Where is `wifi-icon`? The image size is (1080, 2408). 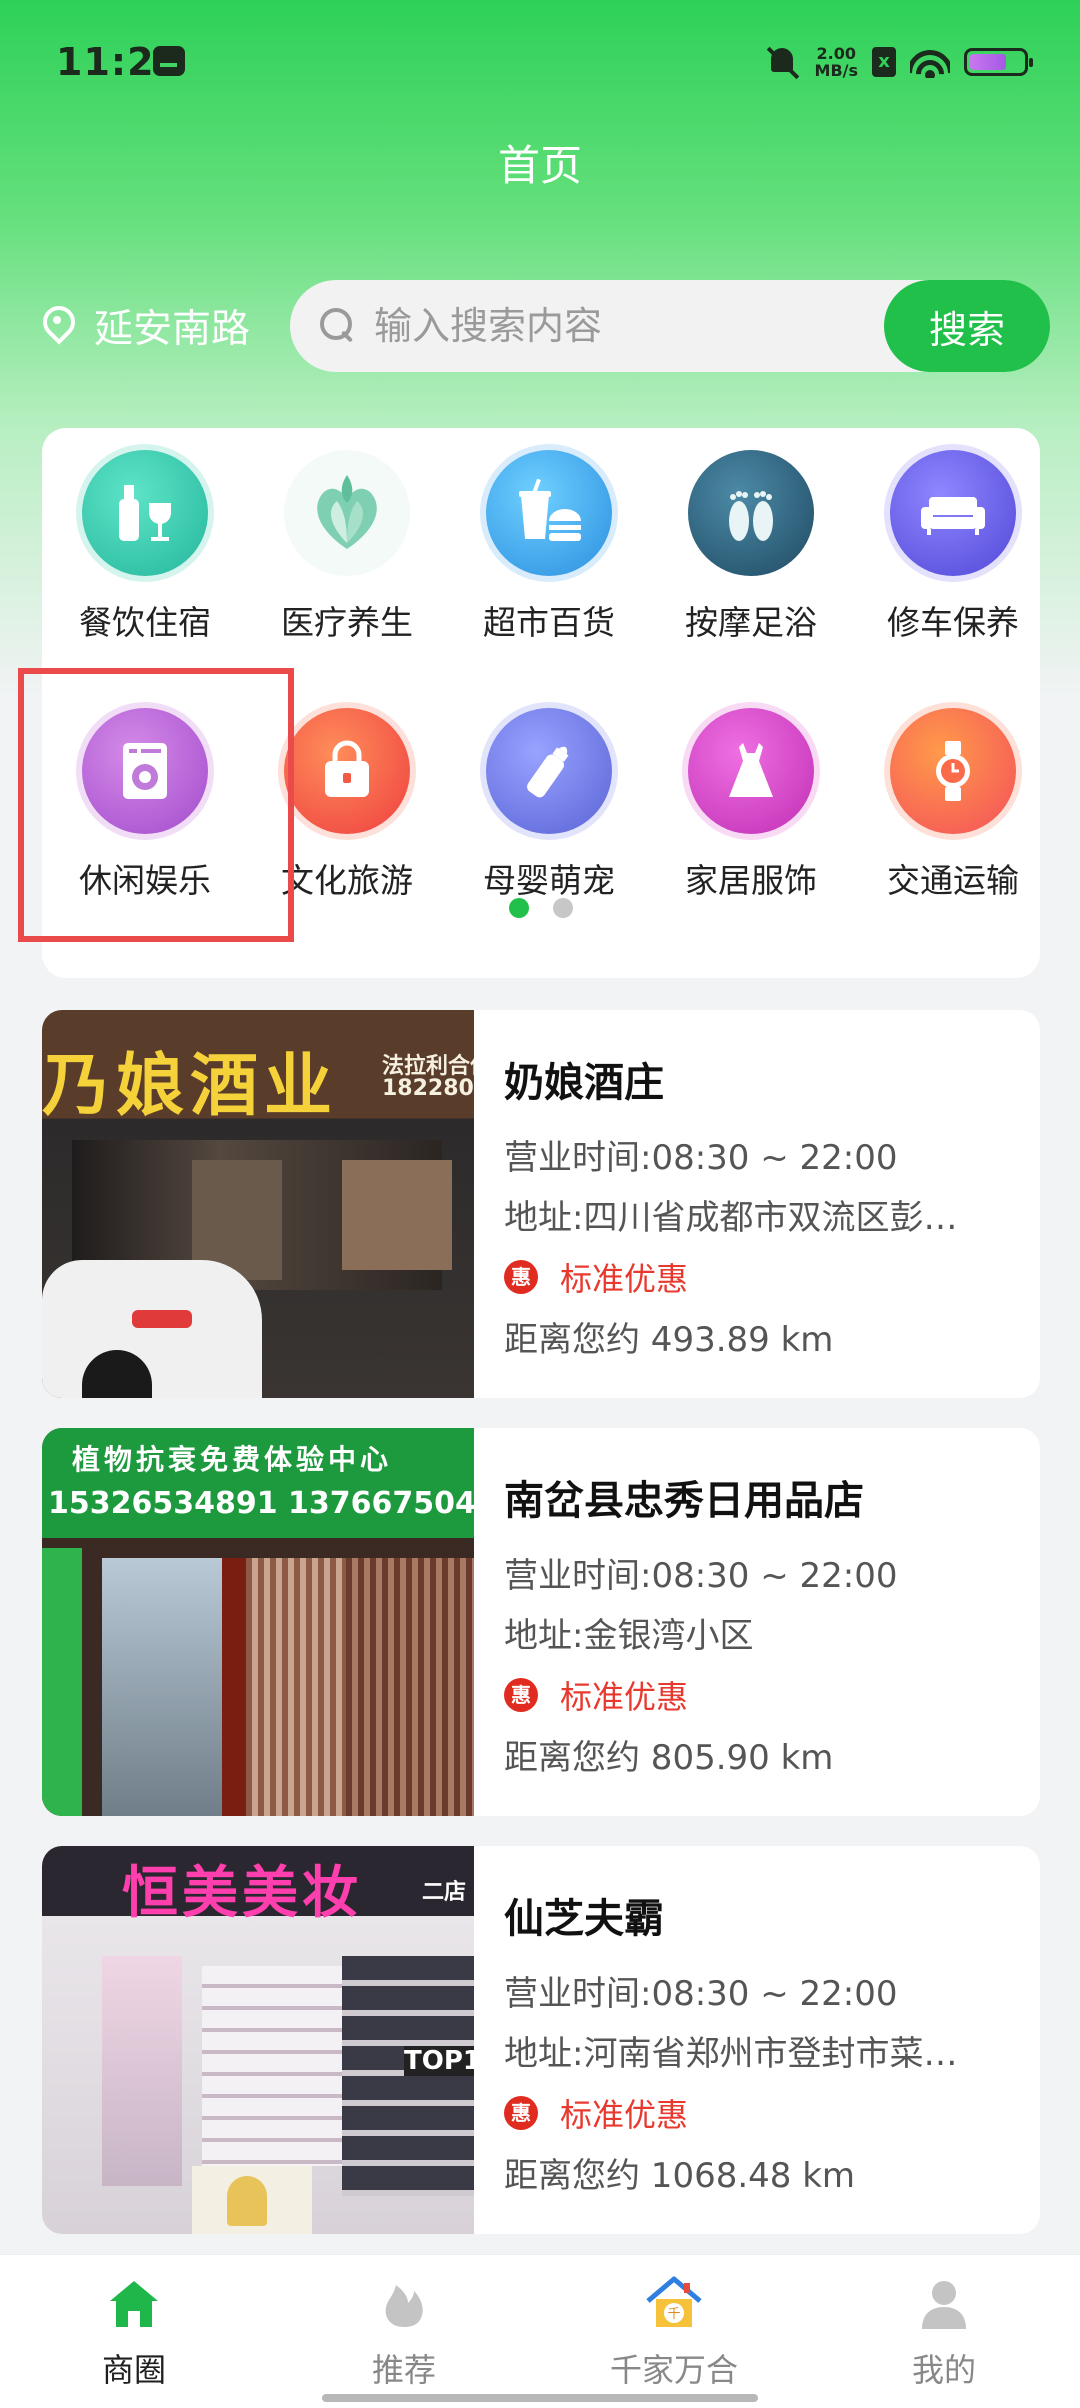 wifi-icon is located at coordinates (930, 62).